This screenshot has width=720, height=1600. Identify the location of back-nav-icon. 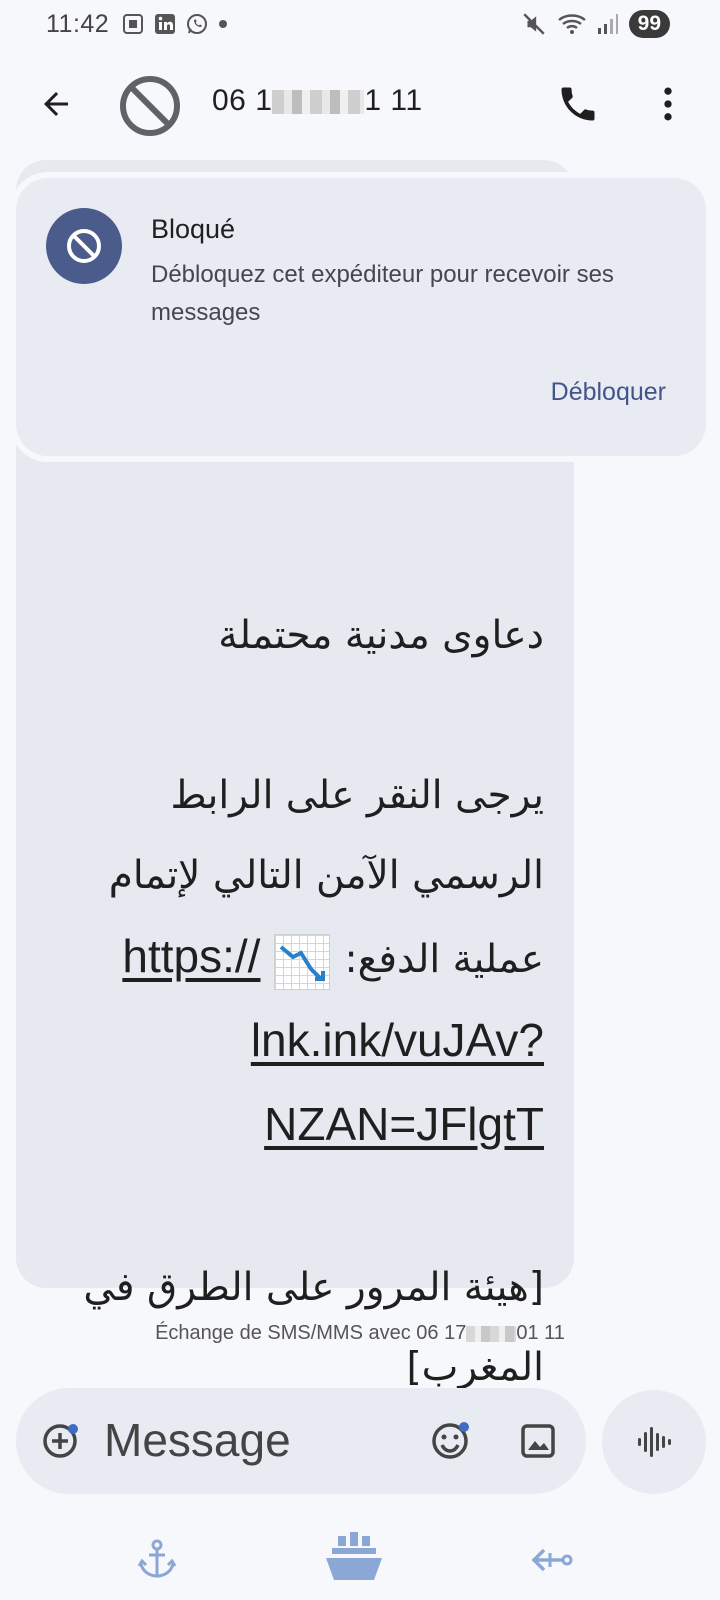
(552, 1560).